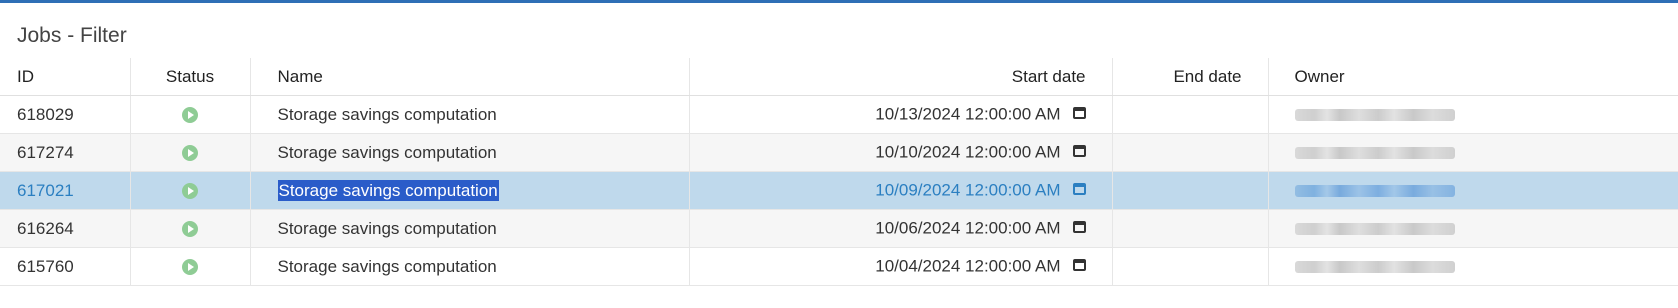 This screenshot has height=308, width=1678. I want to click on job-id: 618029, so click(65, 114).